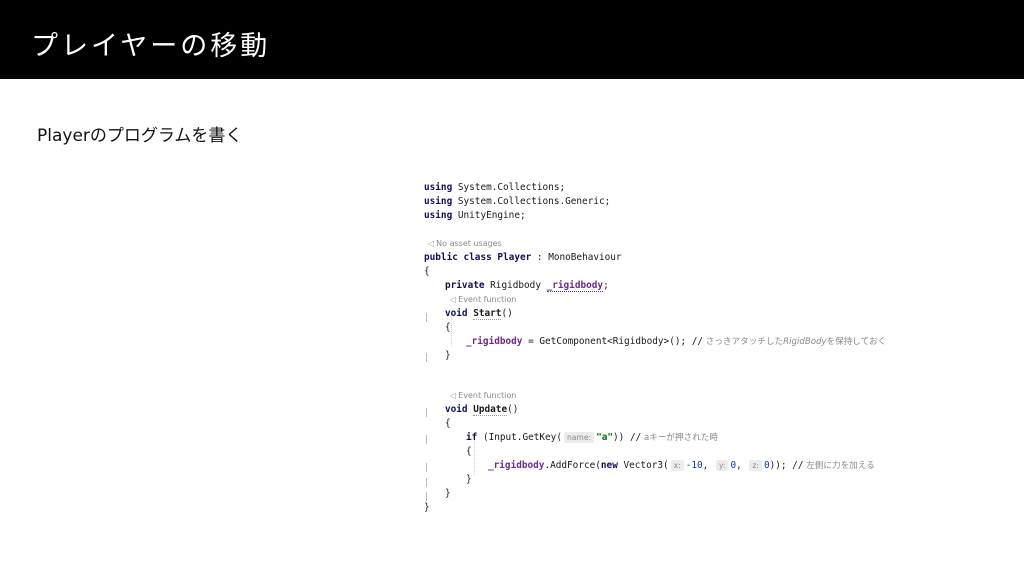  Describe the element at coordinates (627, 437) in the screenshot. I see `expression: )) //` at that location.